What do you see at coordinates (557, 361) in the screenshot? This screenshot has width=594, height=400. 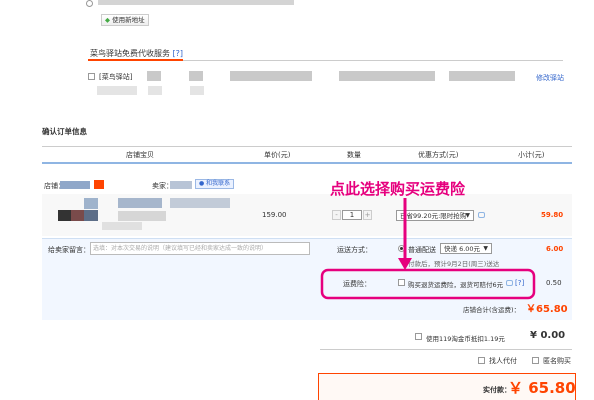 I see `anonymous-label: 匿名购买` at bounding box center [557, 361].